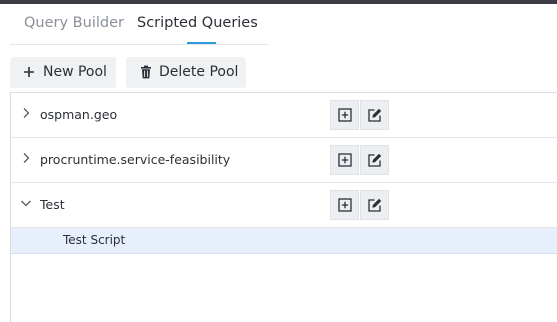  Describe the element at coordinates (52, 204) in the screenshot. I see `pool-label: Test` at that location.